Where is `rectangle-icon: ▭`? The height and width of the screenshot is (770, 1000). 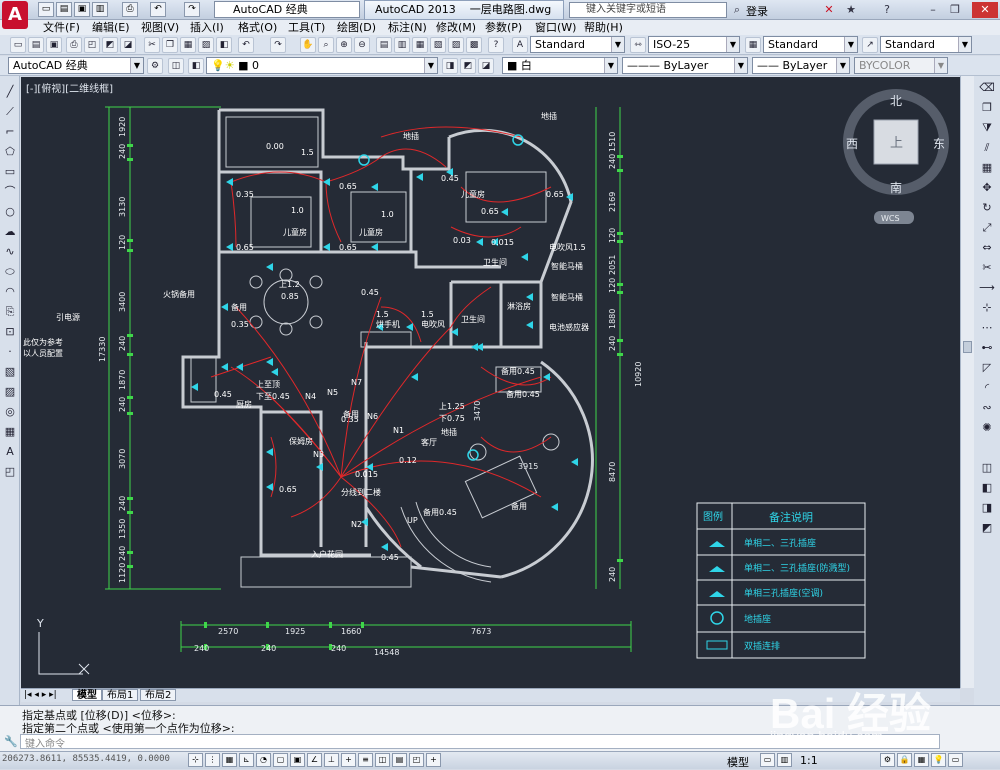
rectangle-icon: ▭ is located at coordinates (10, 172).